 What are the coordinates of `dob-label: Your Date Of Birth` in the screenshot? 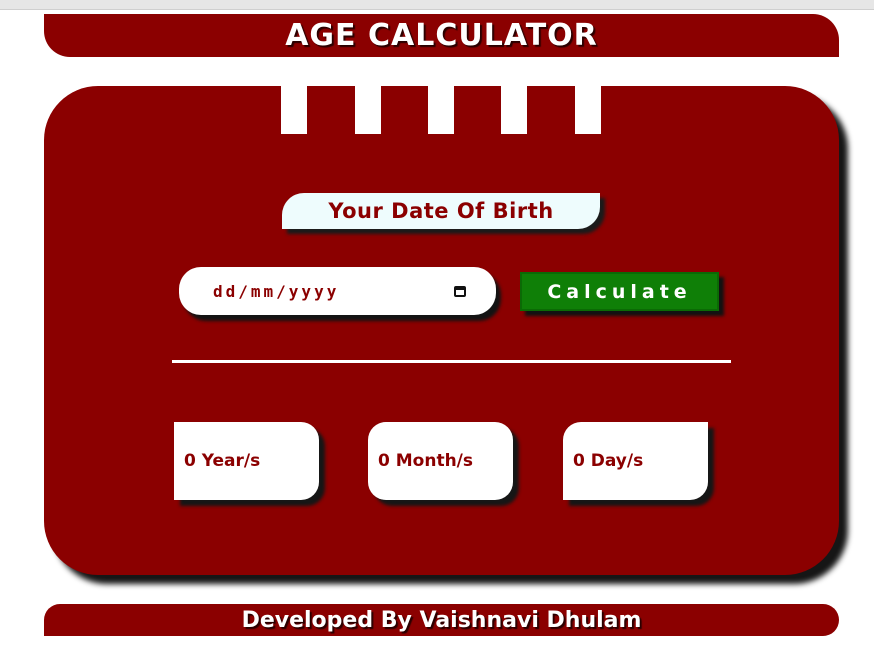 It's located at (441, 211).